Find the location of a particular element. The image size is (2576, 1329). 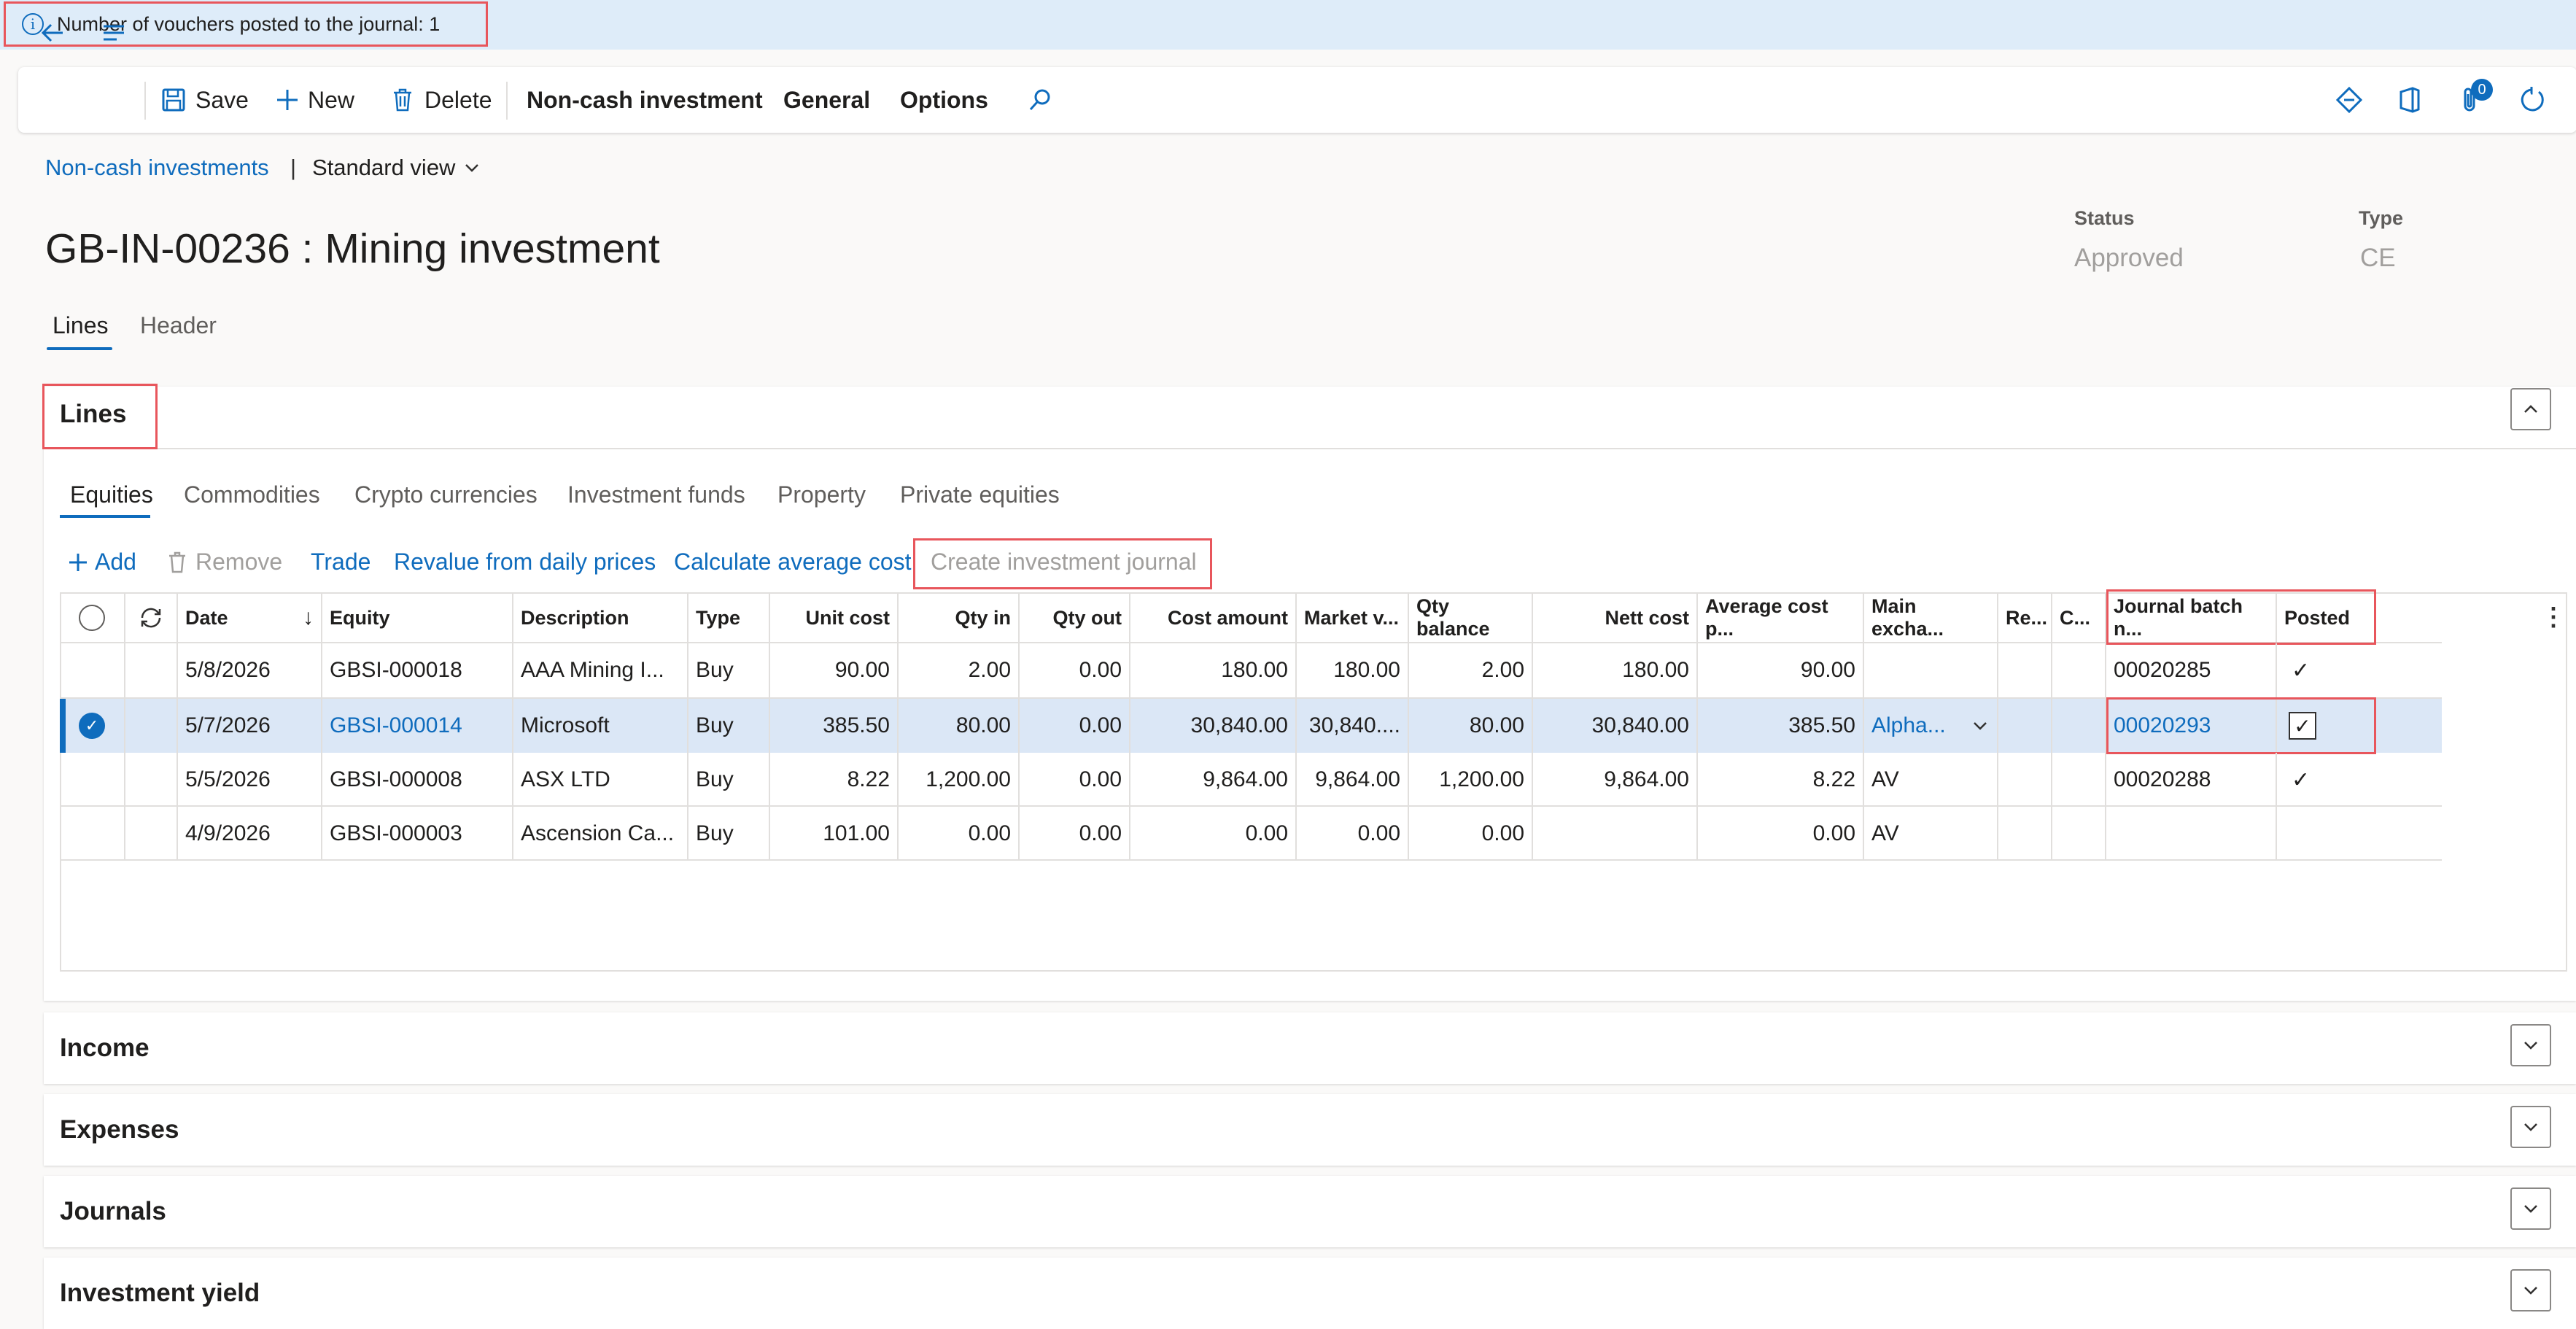

menu-general: General is located at coordinates (826, 100).